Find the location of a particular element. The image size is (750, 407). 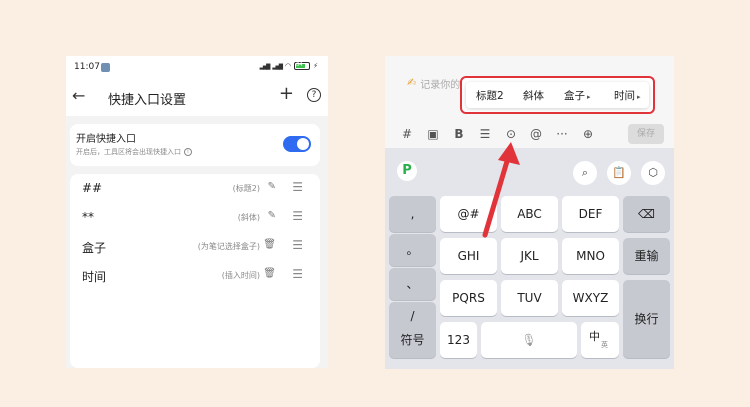

shortcut-row: 盒子 (为笔记选择盒子) 🗑 ☰ is located at coordinates (195, 247).